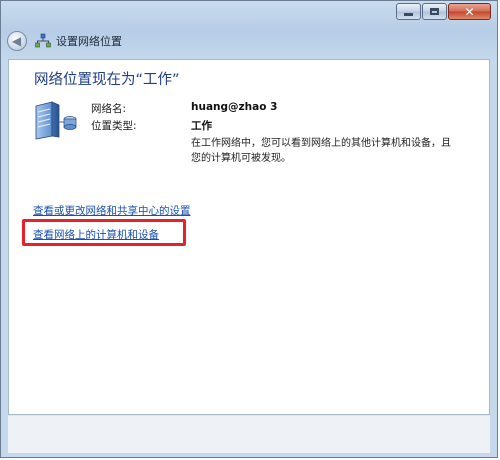 Image resolution: width=500 pixels, height=460 pixels. I want to click on highlight-annotation, so click(104, 232).